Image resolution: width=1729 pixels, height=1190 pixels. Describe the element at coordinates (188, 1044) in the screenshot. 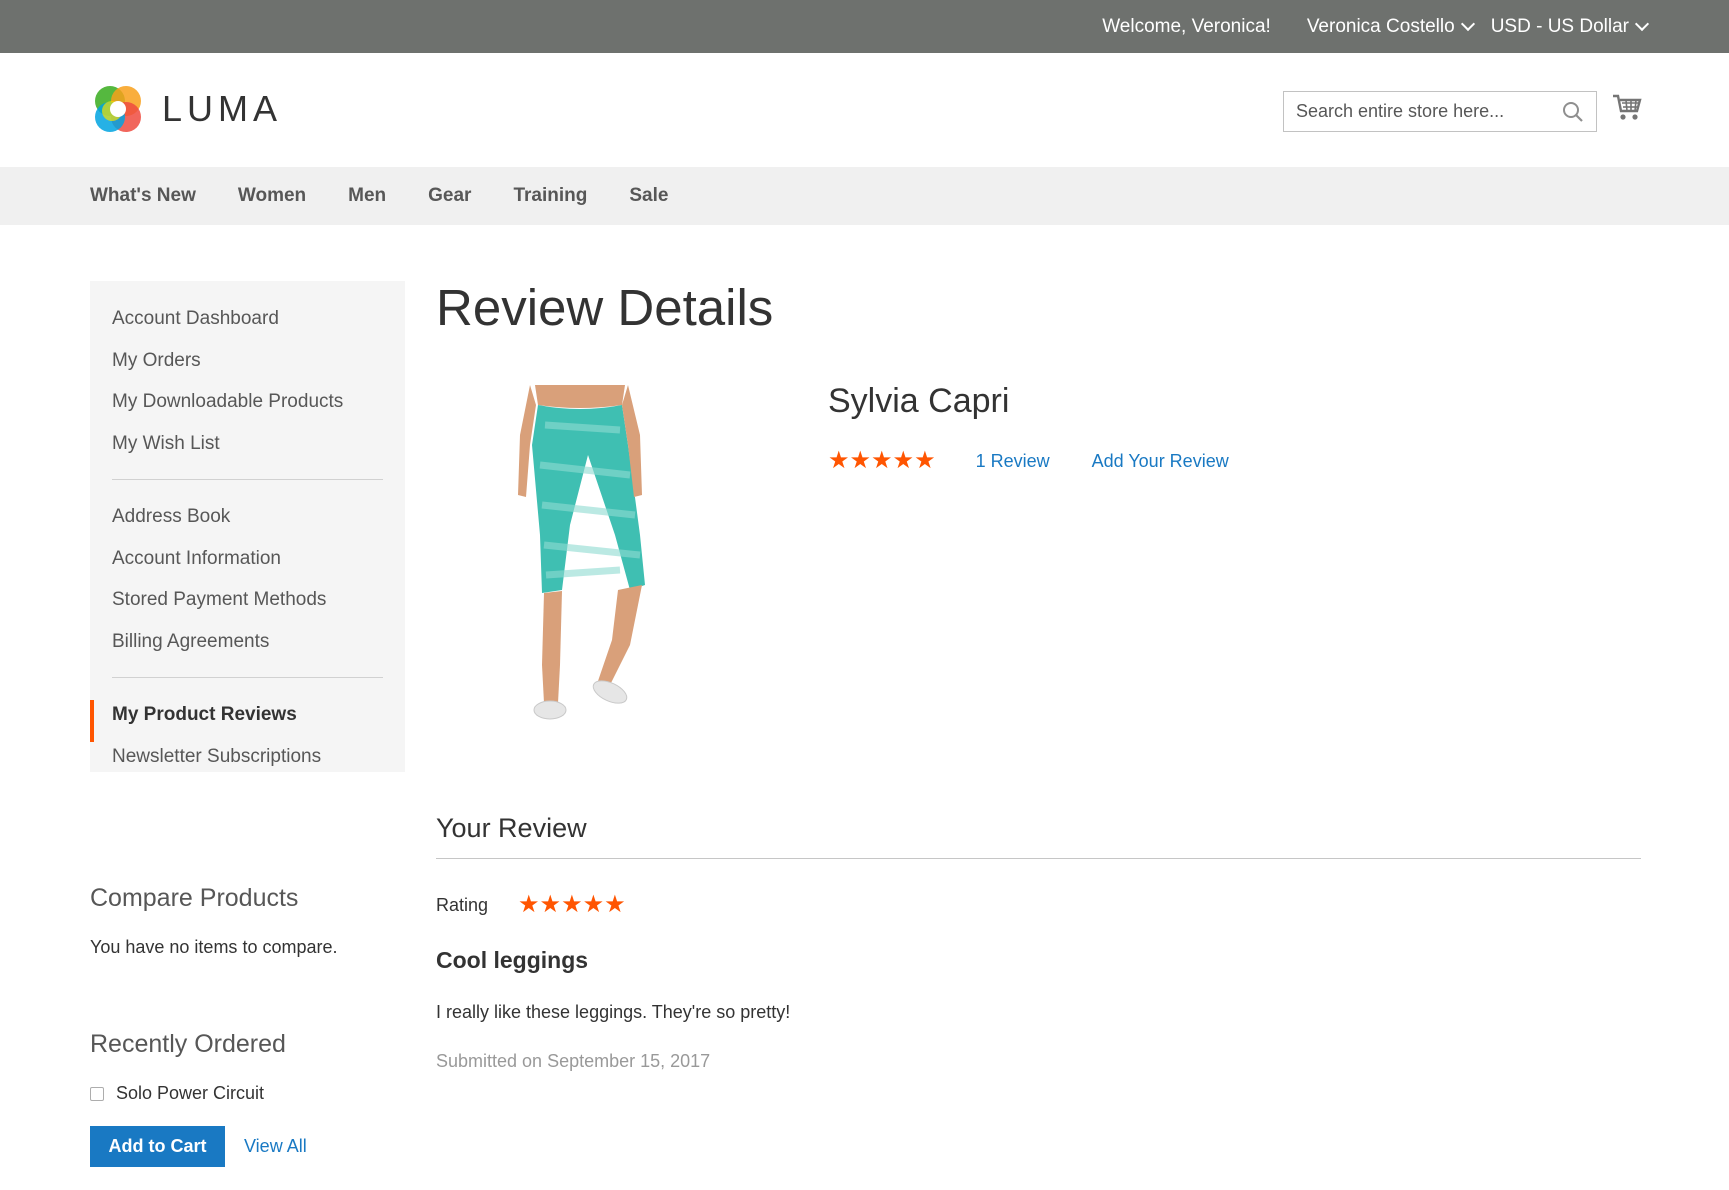

I see `recently-ordered-title: Recently Ordered` at that location.